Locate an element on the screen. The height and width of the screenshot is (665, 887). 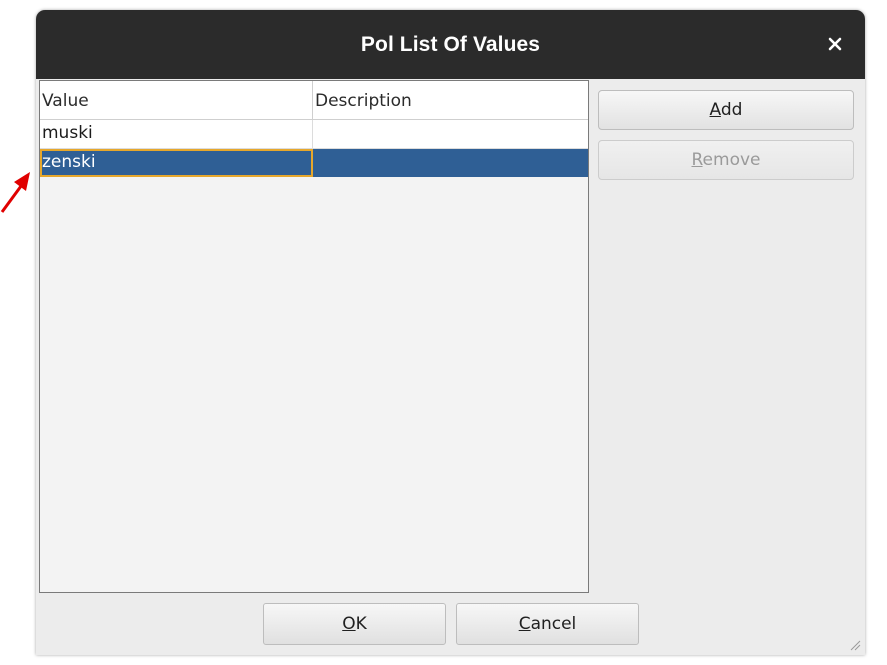
remove-button: Remove is located at coordinates (726, 160).